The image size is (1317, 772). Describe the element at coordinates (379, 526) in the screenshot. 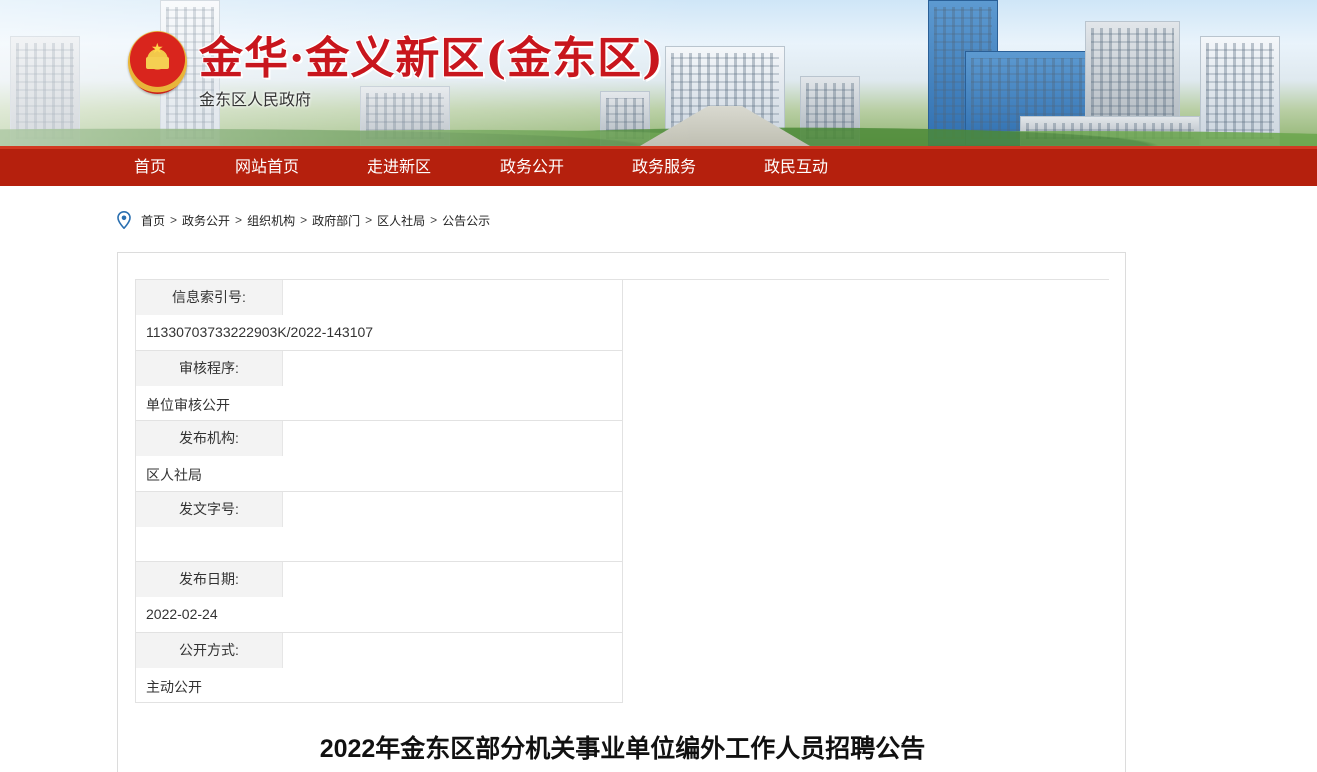

I see `metadata-row-doc-number: 发文字号:` at that location.